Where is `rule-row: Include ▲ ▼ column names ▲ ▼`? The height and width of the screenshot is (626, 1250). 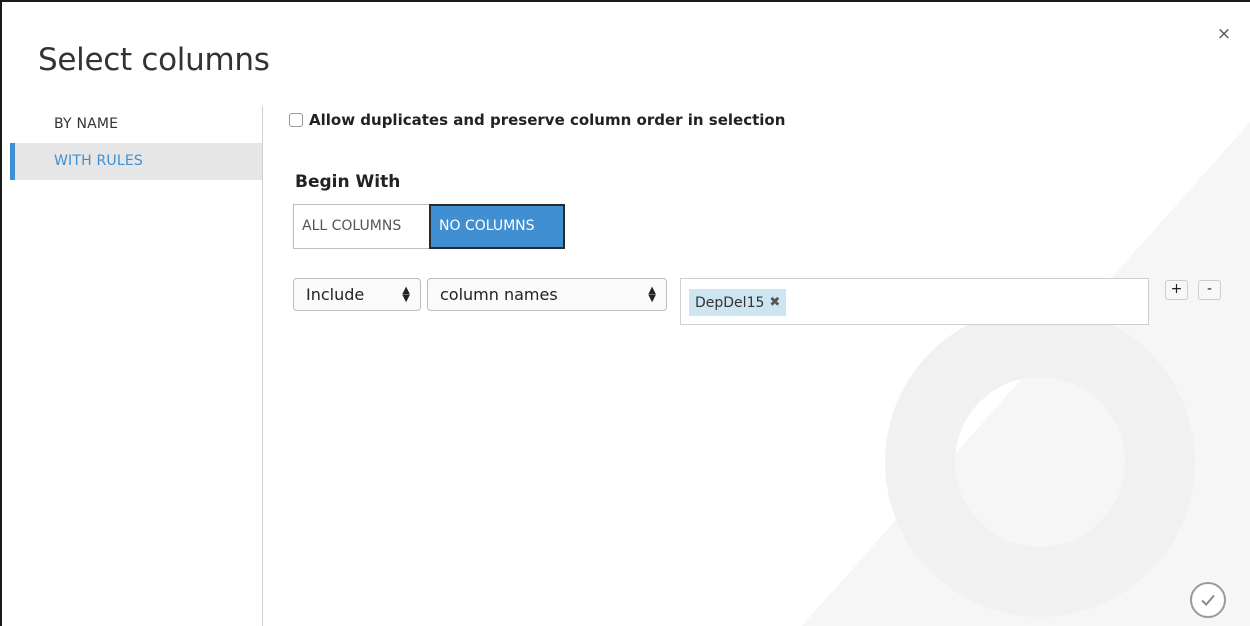
rule-row: Include ▲ ▼ column names ▲ ▼ is located at coordinates (480, 294).